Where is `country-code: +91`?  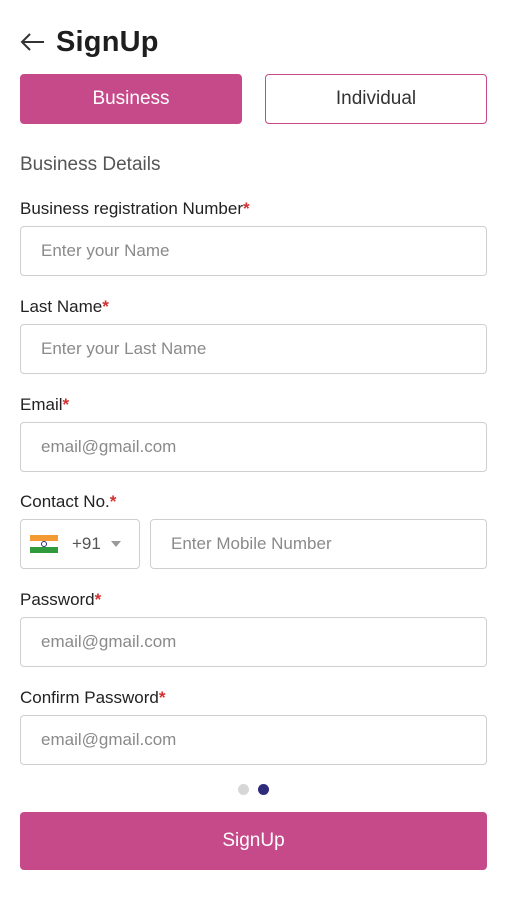
country-code: +91 is located at coordinates (86, 543).